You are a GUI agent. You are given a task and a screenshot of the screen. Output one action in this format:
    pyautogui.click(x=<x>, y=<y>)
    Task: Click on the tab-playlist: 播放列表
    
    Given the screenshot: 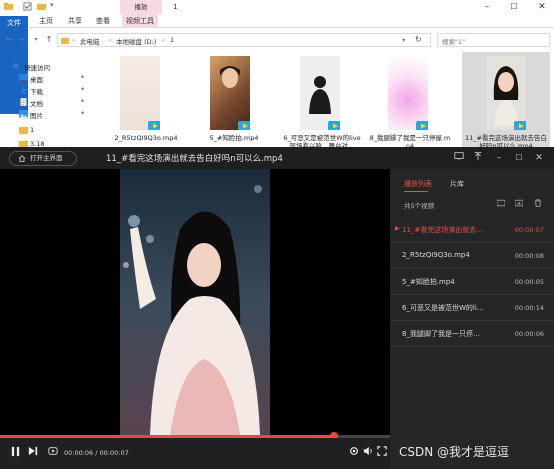 What is the action you would take?
    pyautogui.click(x=418, y=184)
    